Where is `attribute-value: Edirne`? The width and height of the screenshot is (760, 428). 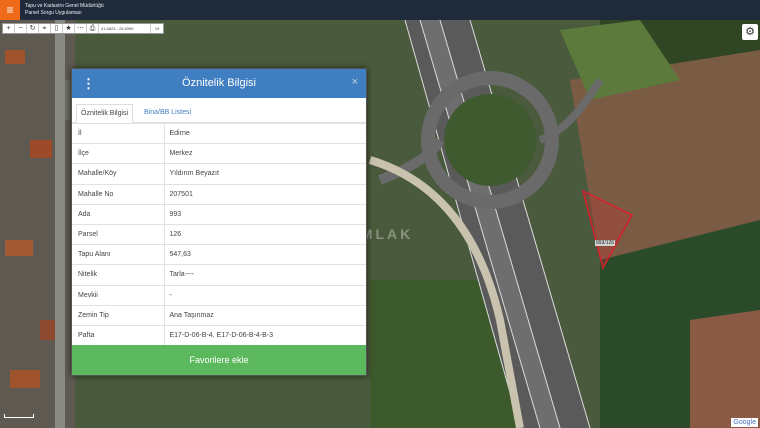
attribute-value: Edirne is located at coordinates (265, 133).